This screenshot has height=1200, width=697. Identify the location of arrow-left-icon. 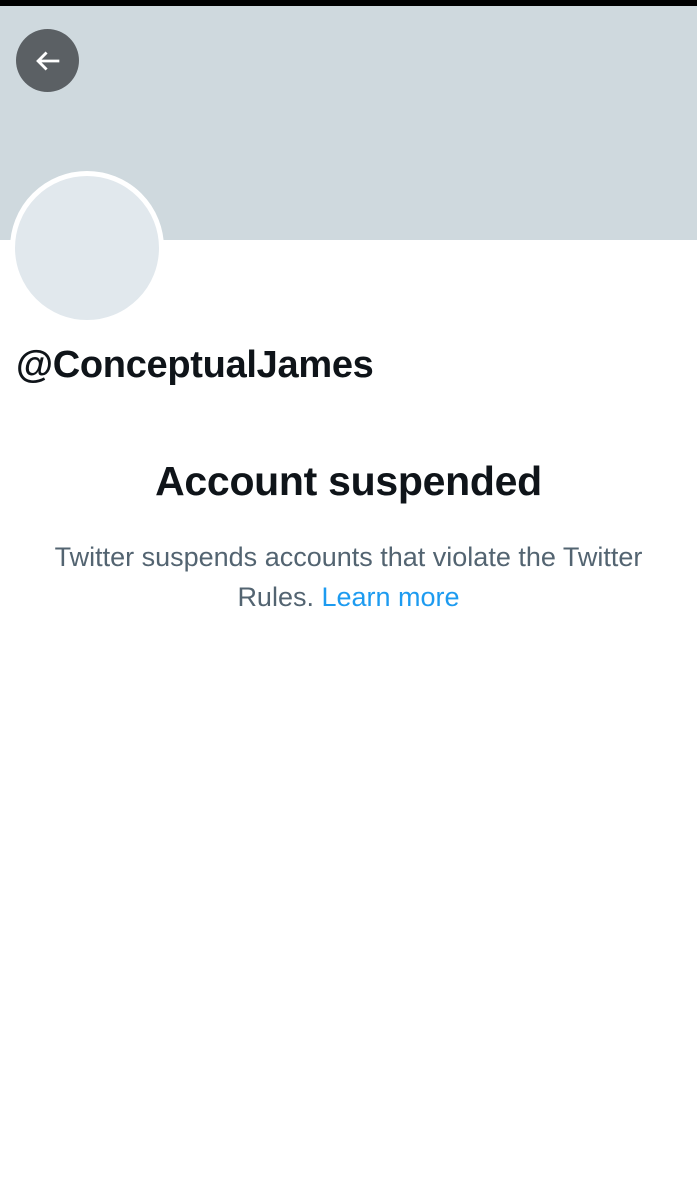
(48, 61).